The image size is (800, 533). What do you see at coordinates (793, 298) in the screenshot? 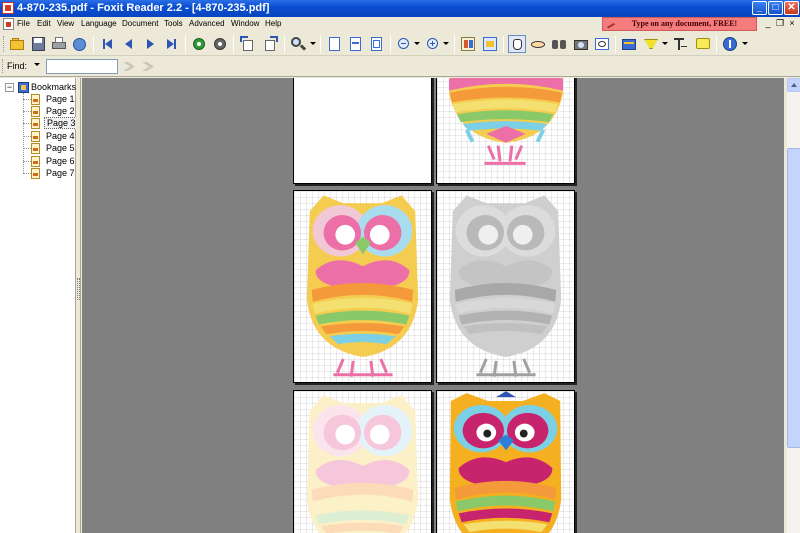
I see `scroll-thumb` at bounding box center [793, 298].